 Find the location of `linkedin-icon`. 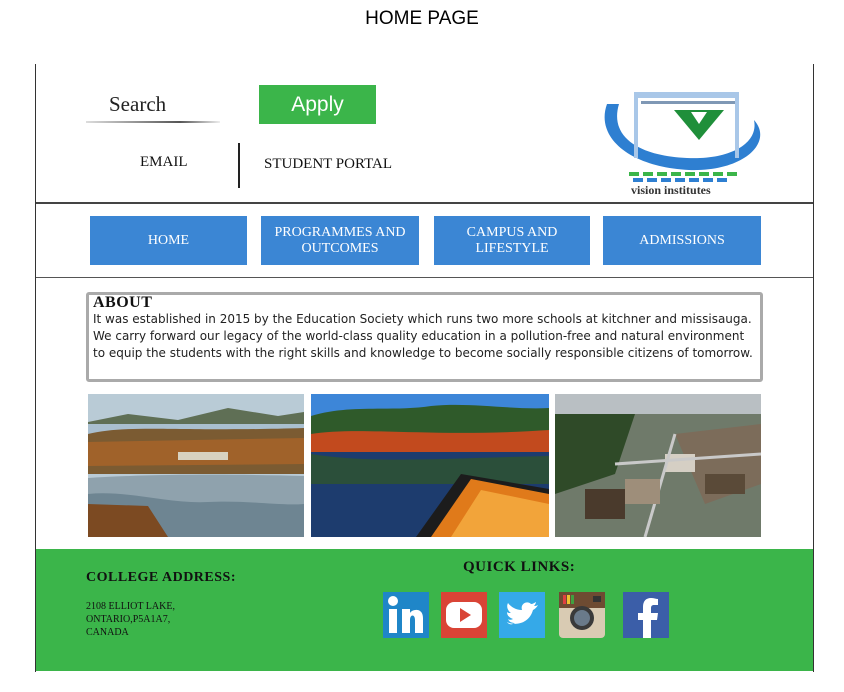

linkedin-icon is located at coordinates (406, 615).